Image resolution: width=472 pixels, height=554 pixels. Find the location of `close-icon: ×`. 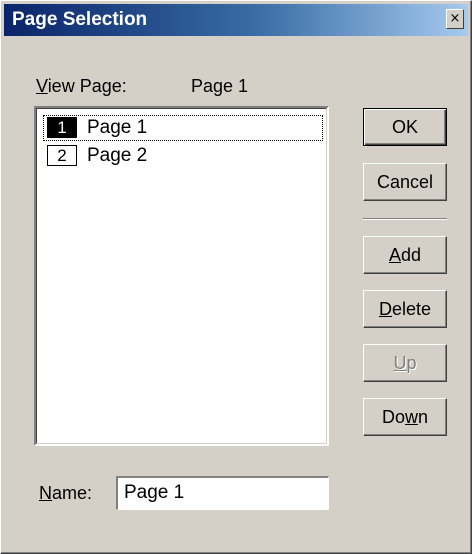

close-icon: × is located at coordinates (455, 18).